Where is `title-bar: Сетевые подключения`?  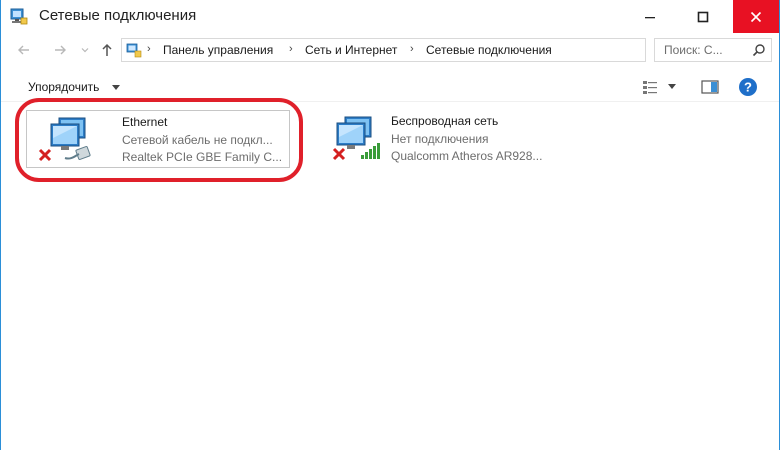
title-bar: Сетевые подключения is located at coordinates (390, 16).